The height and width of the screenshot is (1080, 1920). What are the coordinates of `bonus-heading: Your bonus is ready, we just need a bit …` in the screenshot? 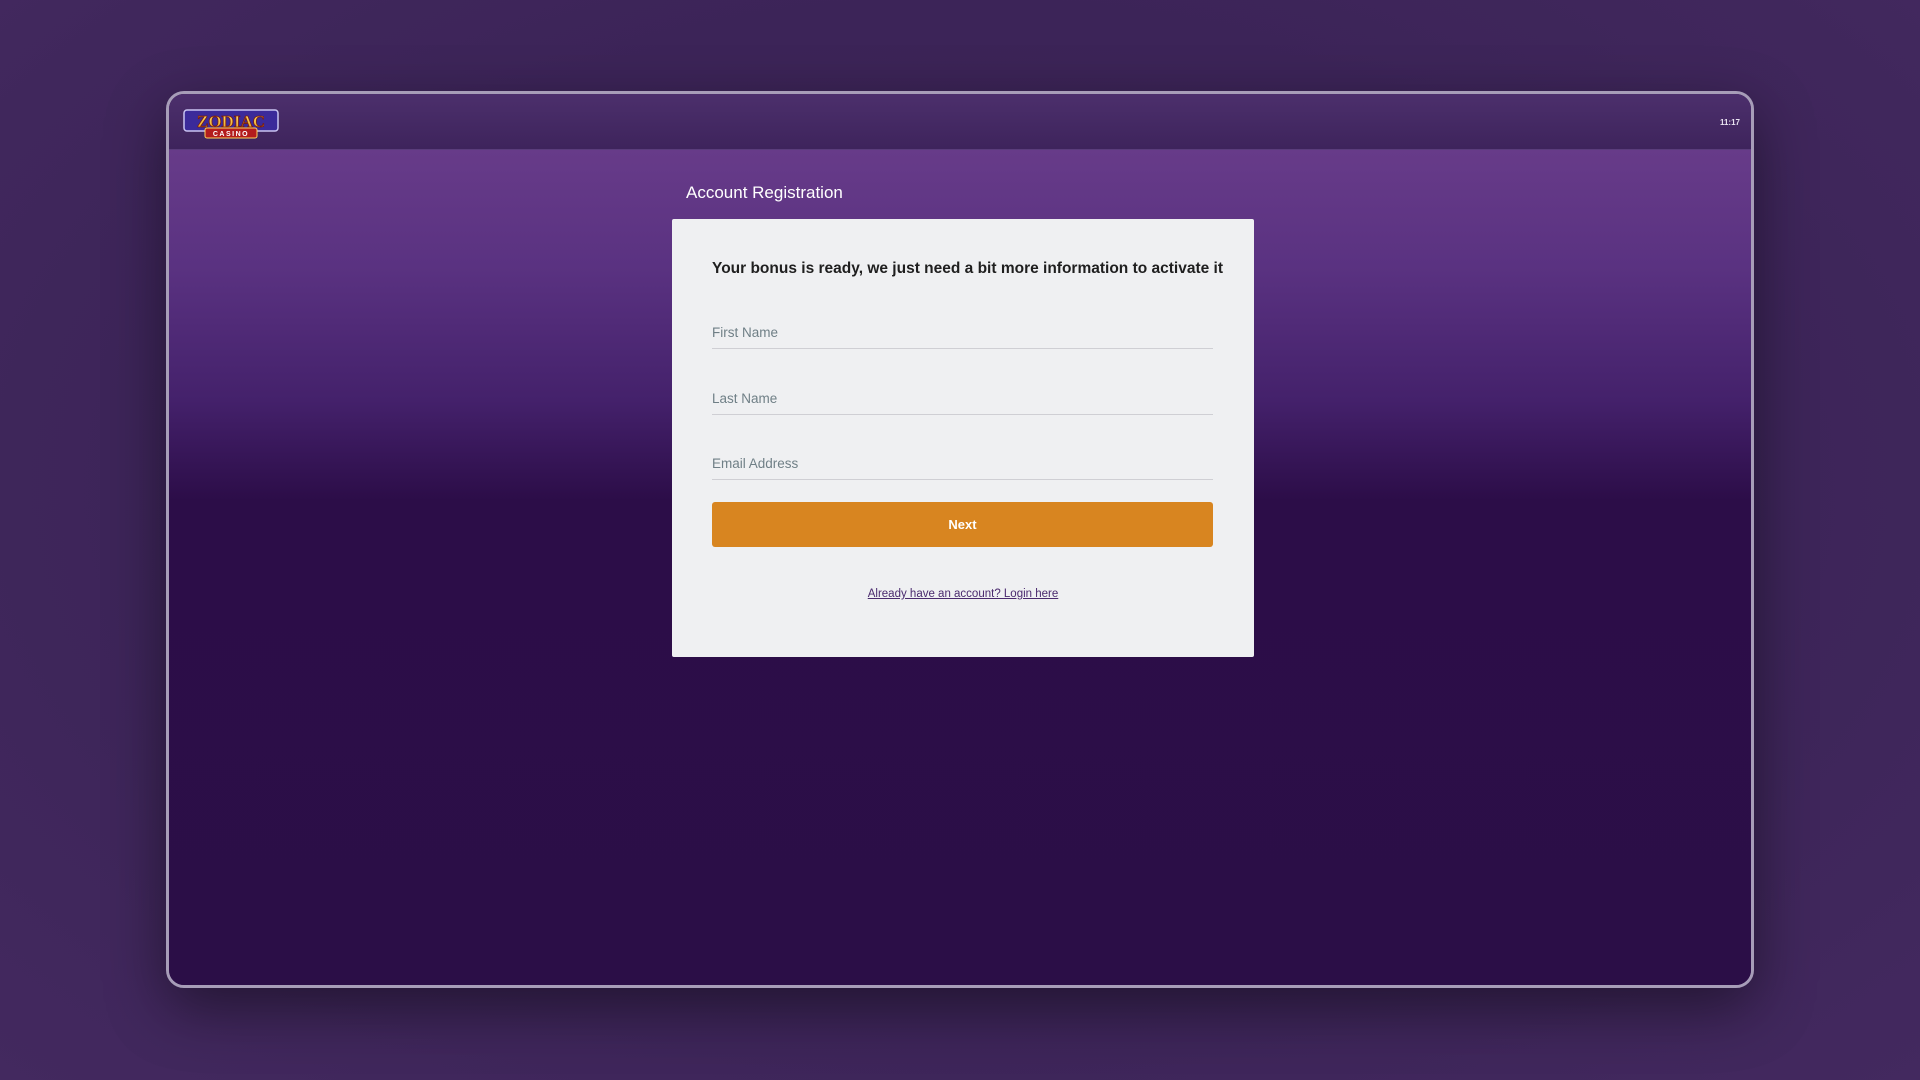 It's located at (968, 268).